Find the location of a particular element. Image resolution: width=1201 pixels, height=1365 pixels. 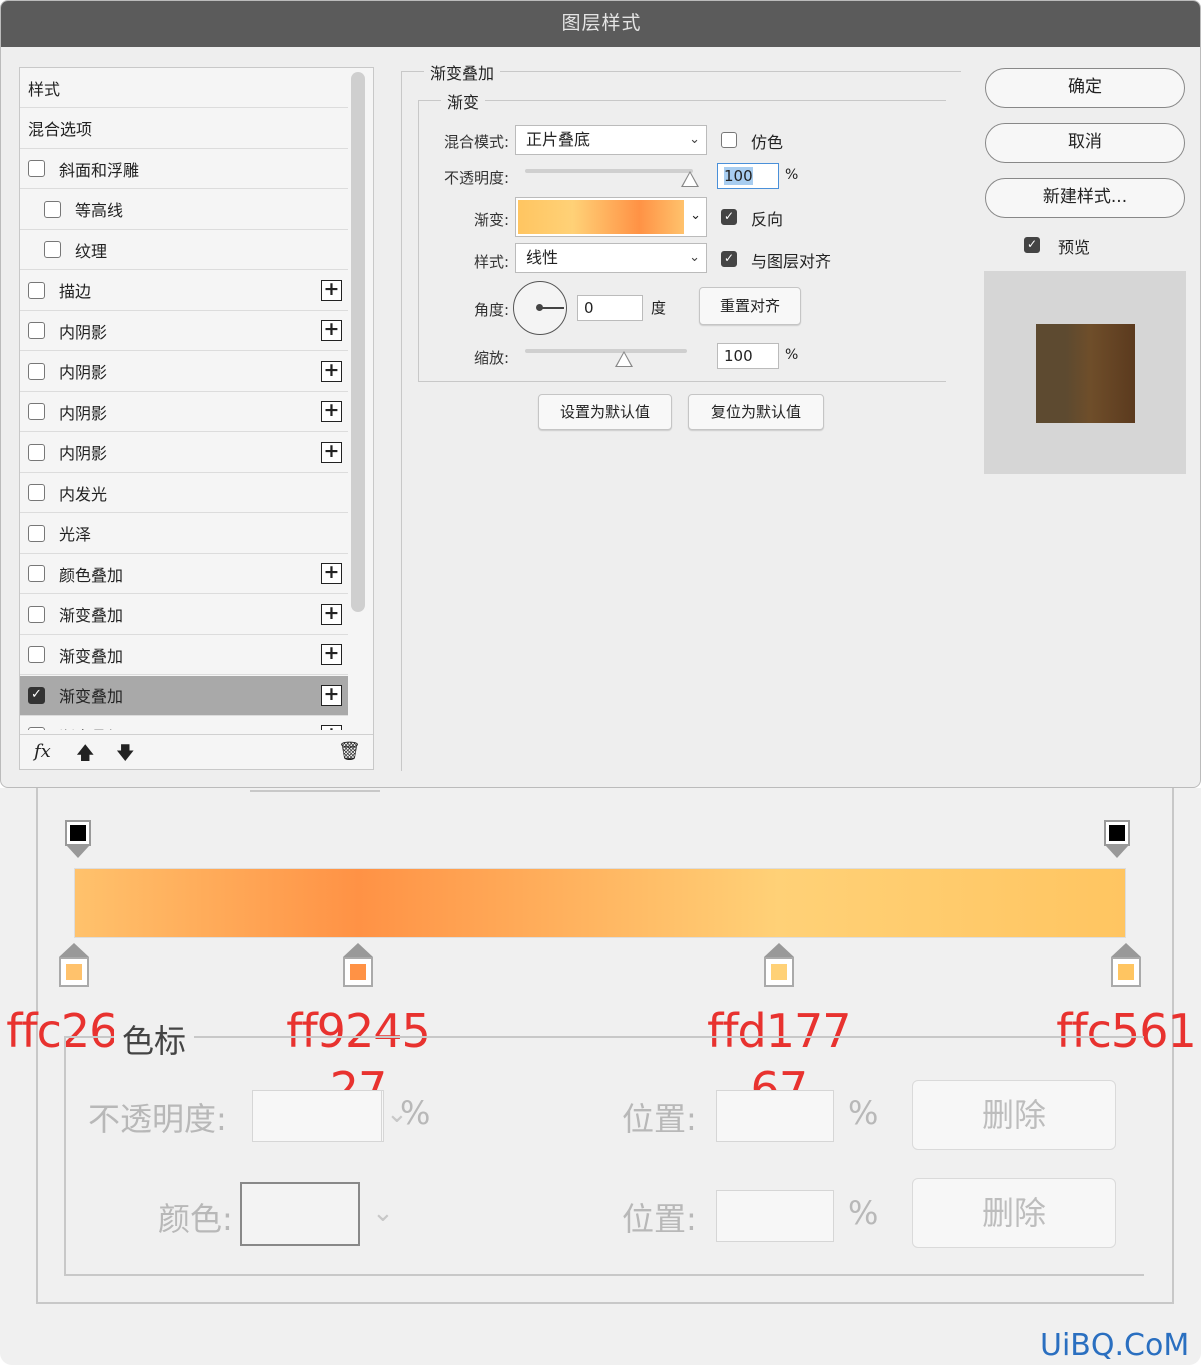

style-select: 线性 ⌄ is located at coordinates (611, 258).